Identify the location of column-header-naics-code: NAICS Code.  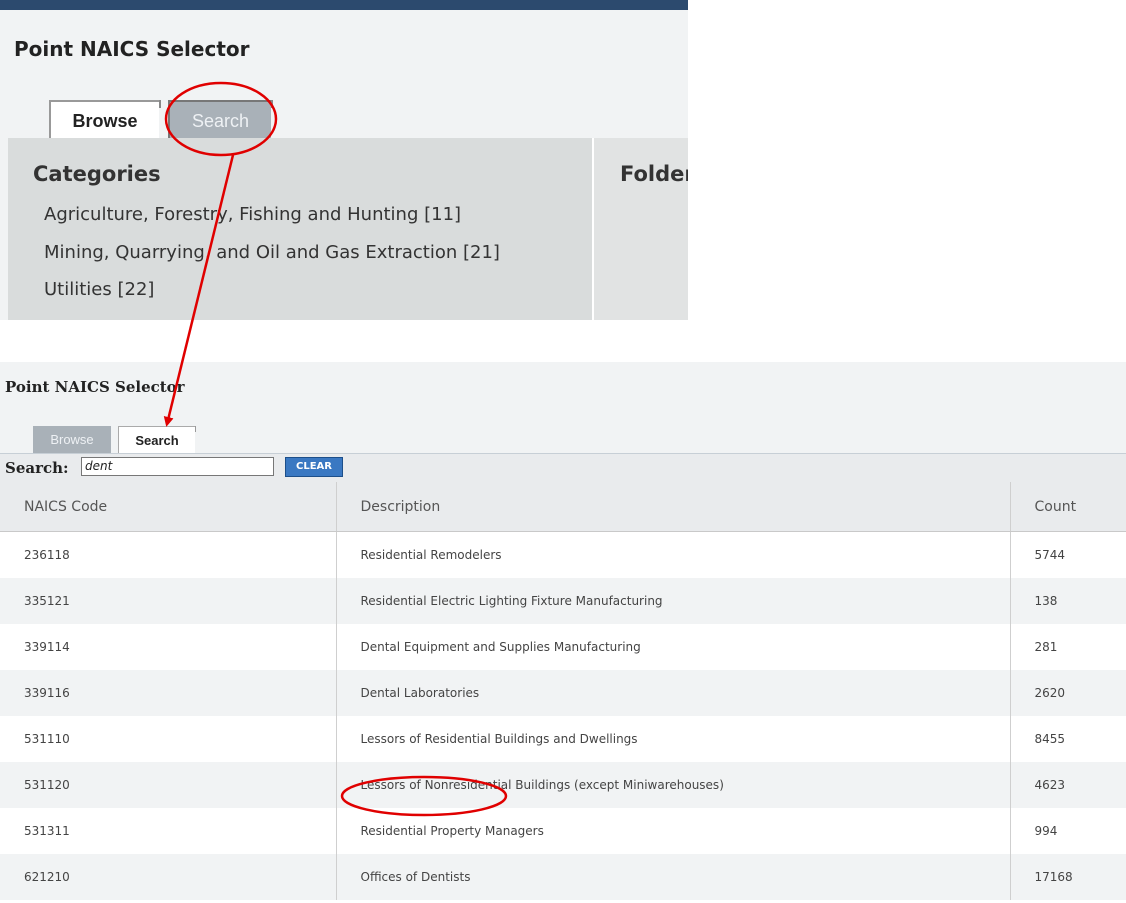
(168, 507).